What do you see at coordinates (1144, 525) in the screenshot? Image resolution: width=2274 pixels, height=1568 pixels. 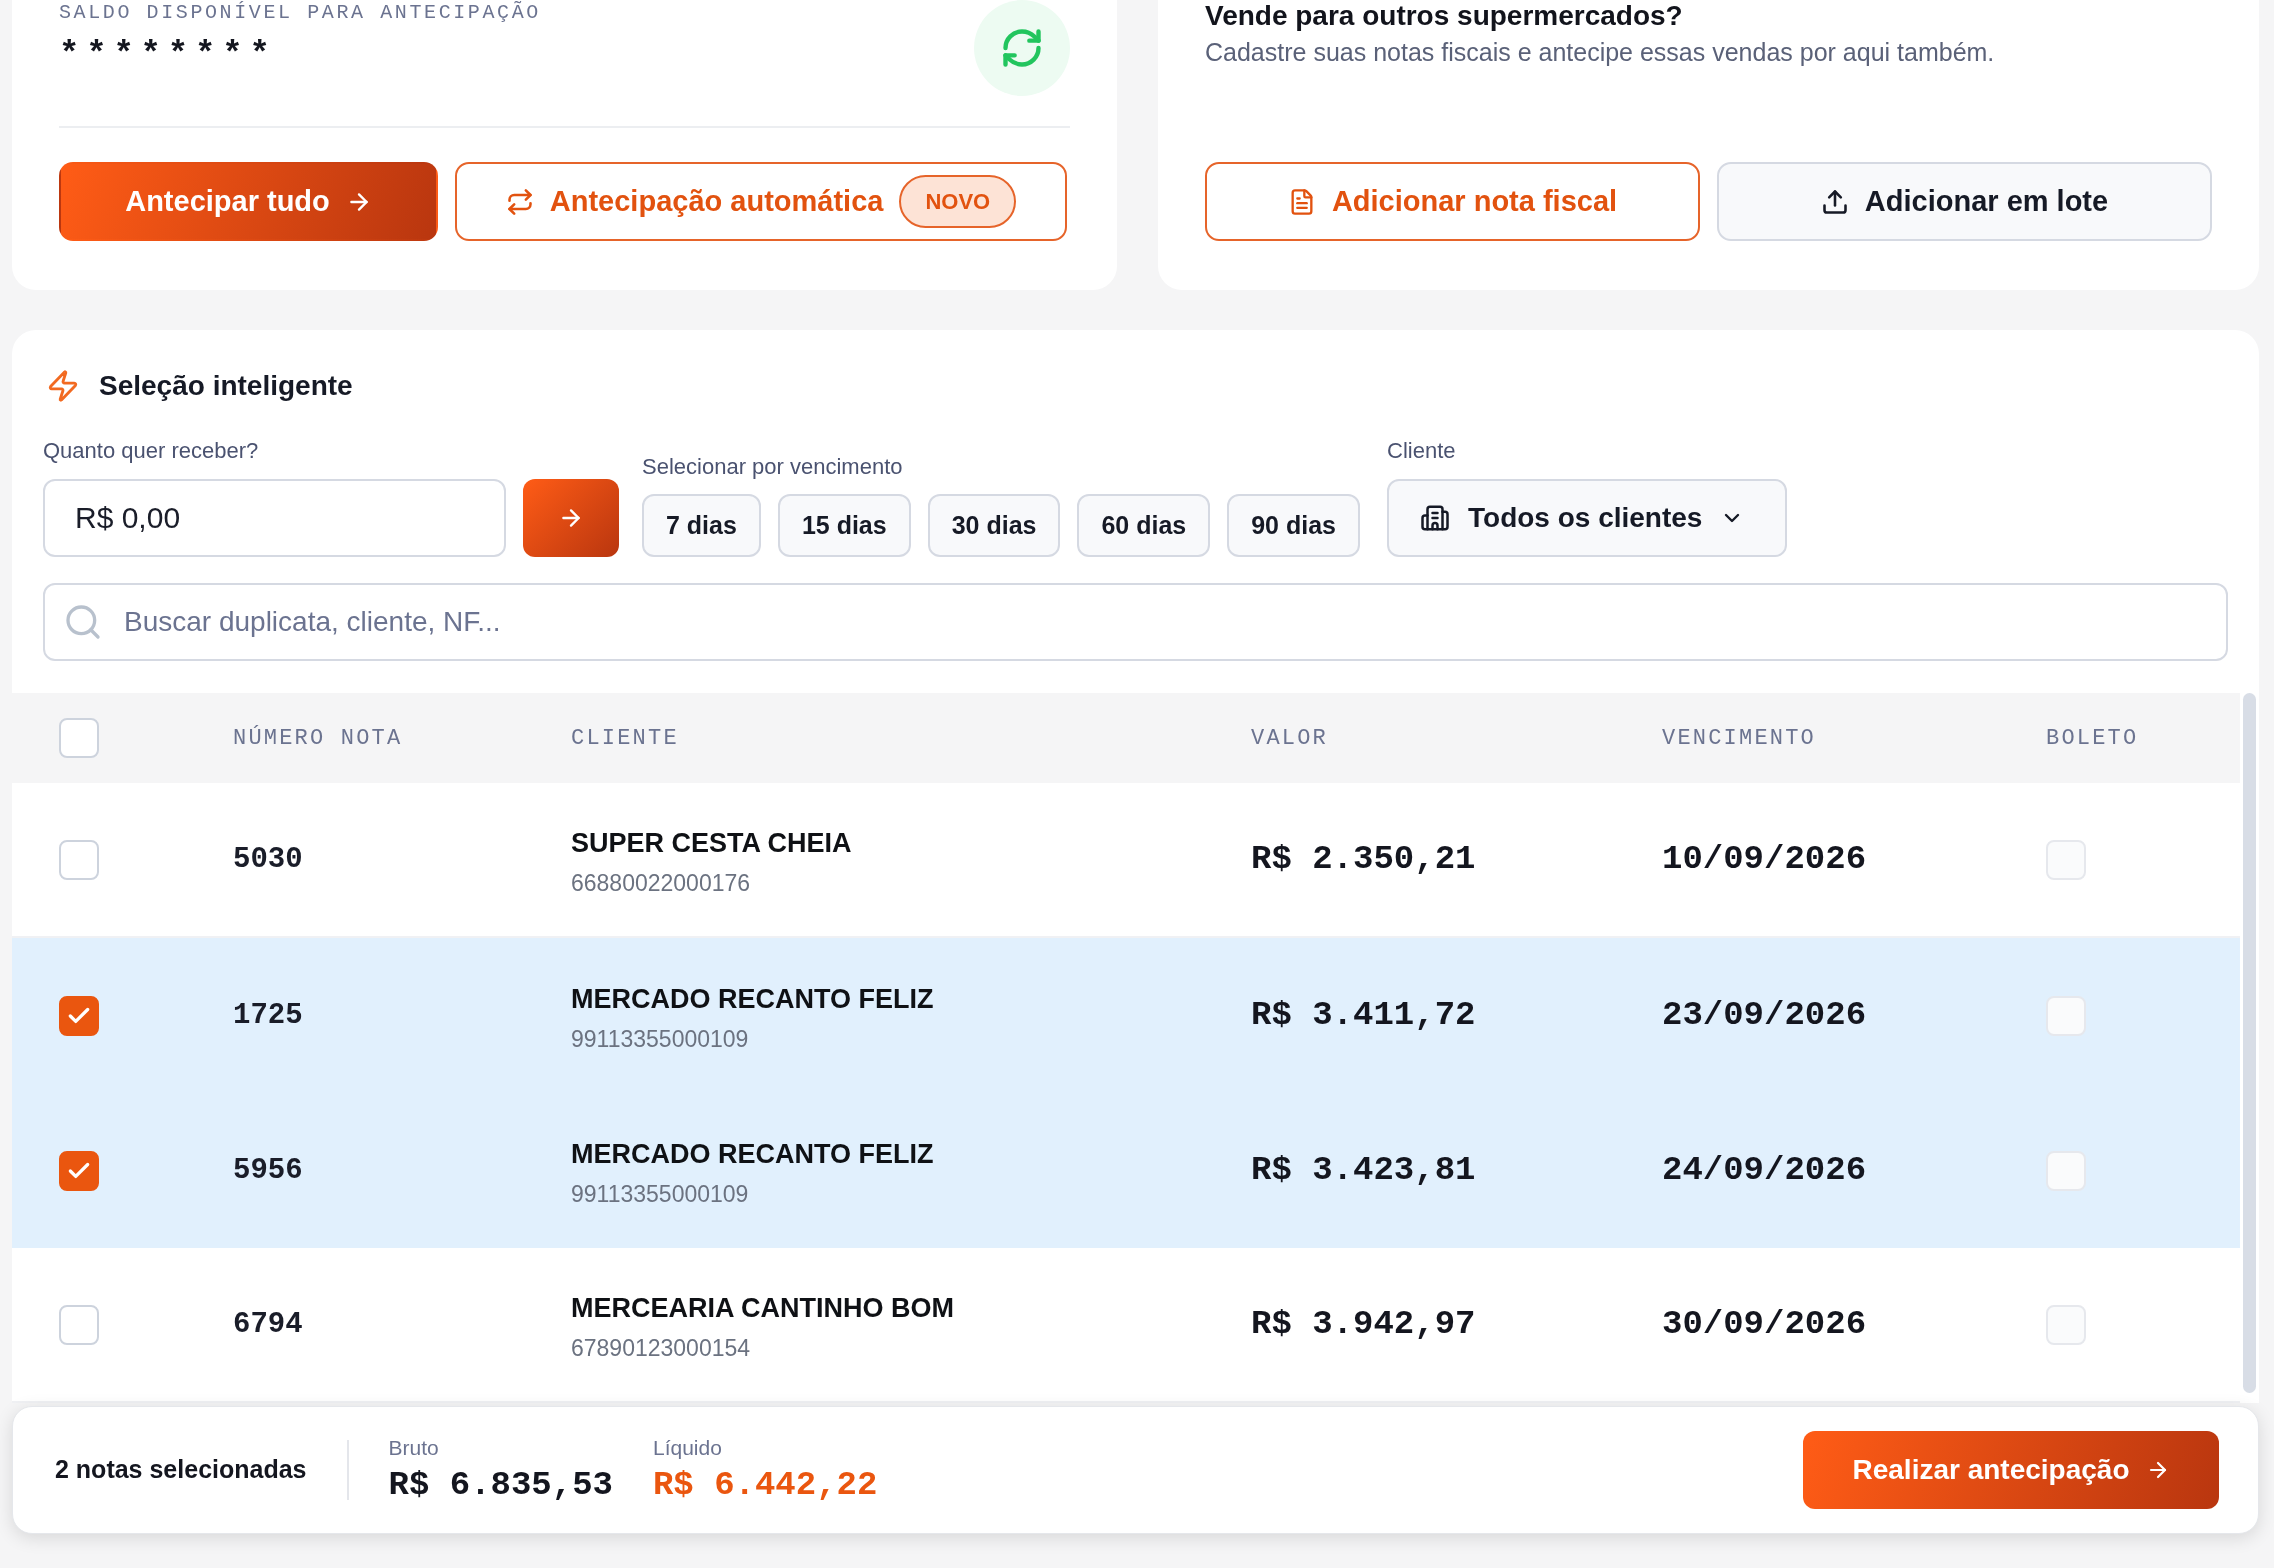 I see `due-filter-chip: 60 dias` at bounding box center [1144, 525].